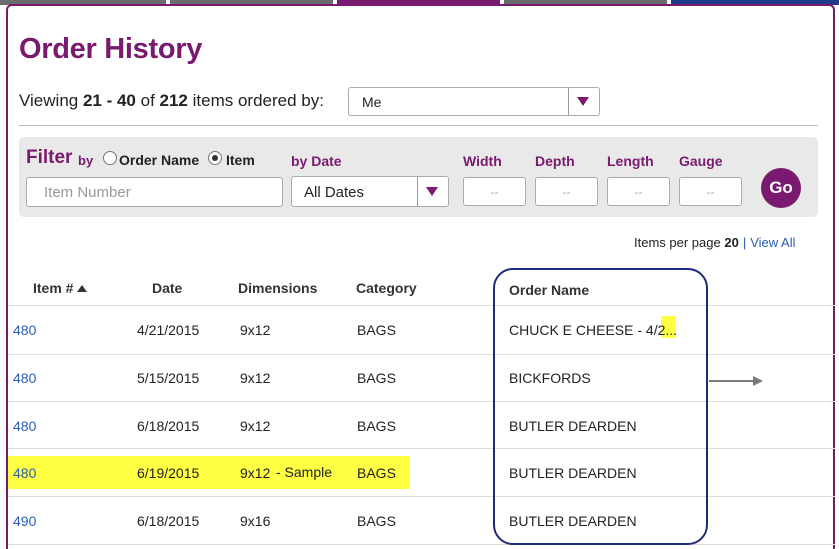 The image size is (839, 549). Describe the element at coordinates (240, 160) in the screenshot. I see `radio-item-label: Item` at that location.